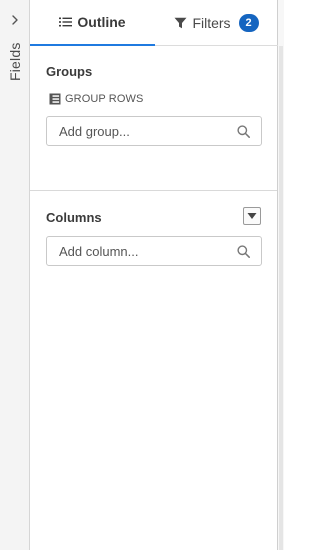  I want to click on caret-down-icon, so click(252, 216).